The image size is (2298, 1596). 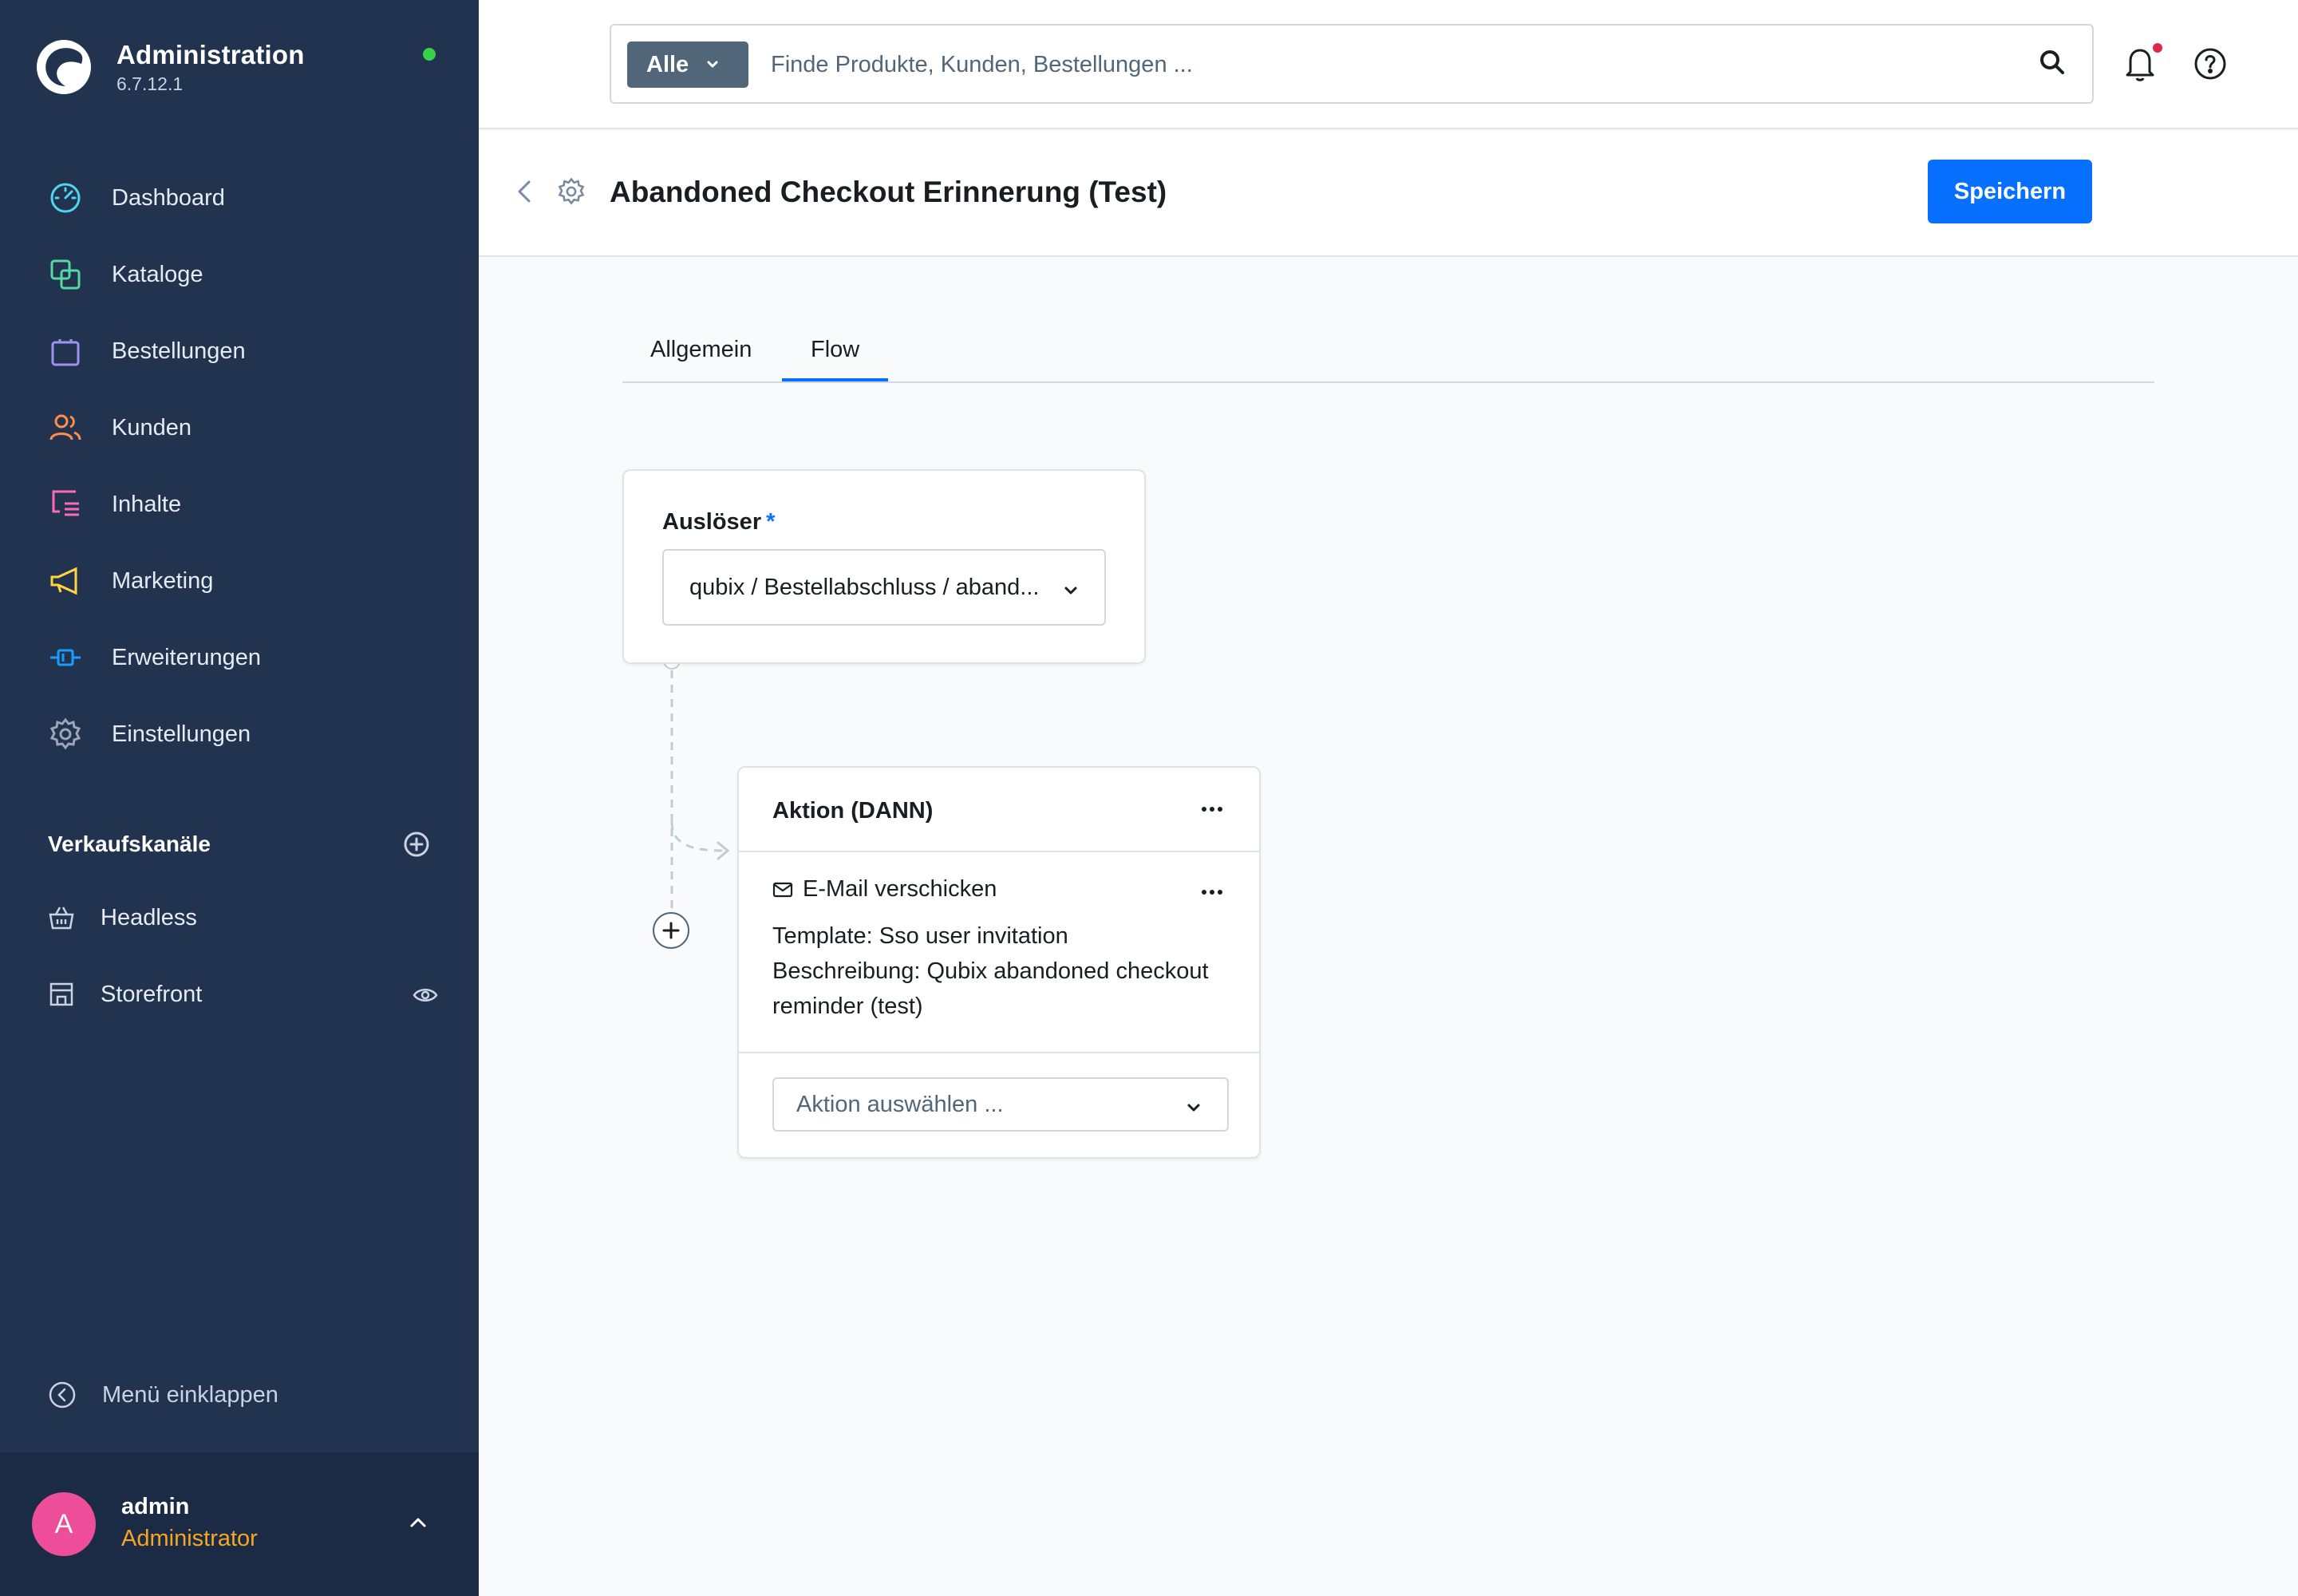 I want to click on required-mark: *, so click(x=771, y=522).